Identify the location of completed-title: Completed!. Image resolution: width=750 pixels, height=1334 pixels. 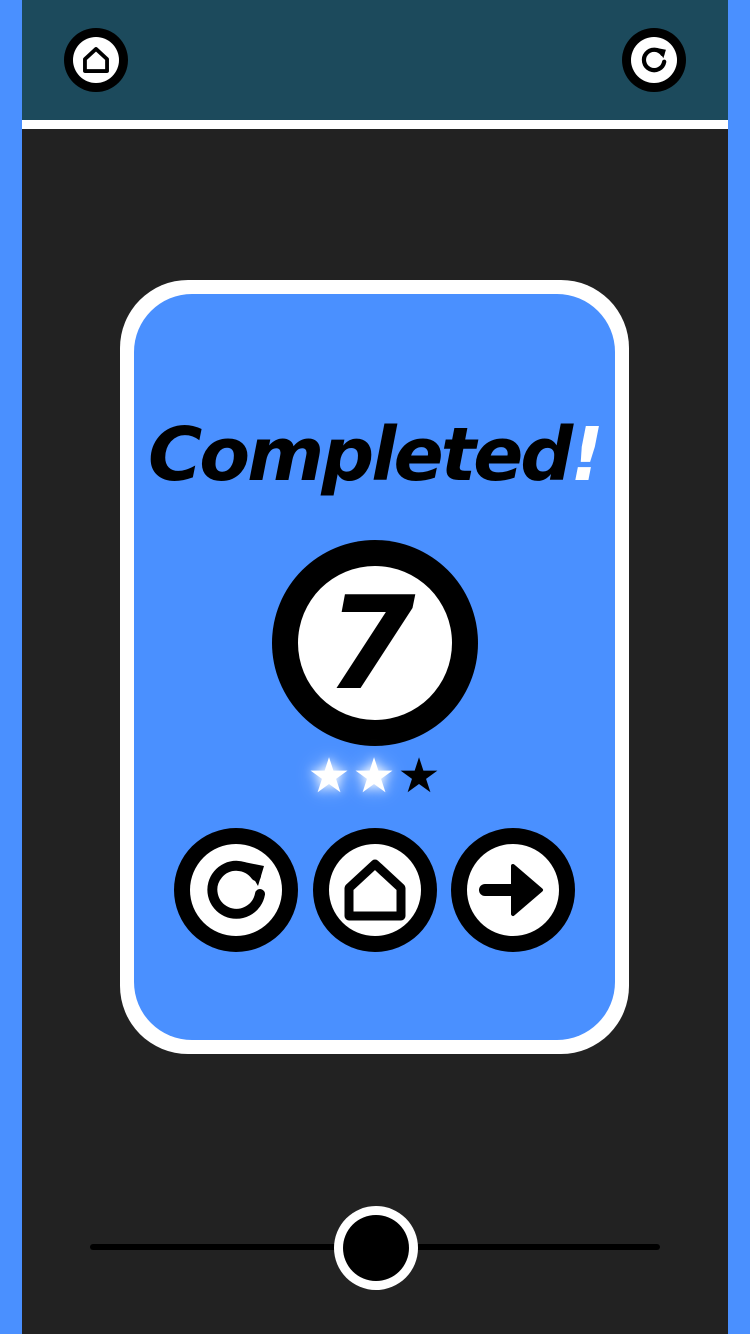
(374, 455).